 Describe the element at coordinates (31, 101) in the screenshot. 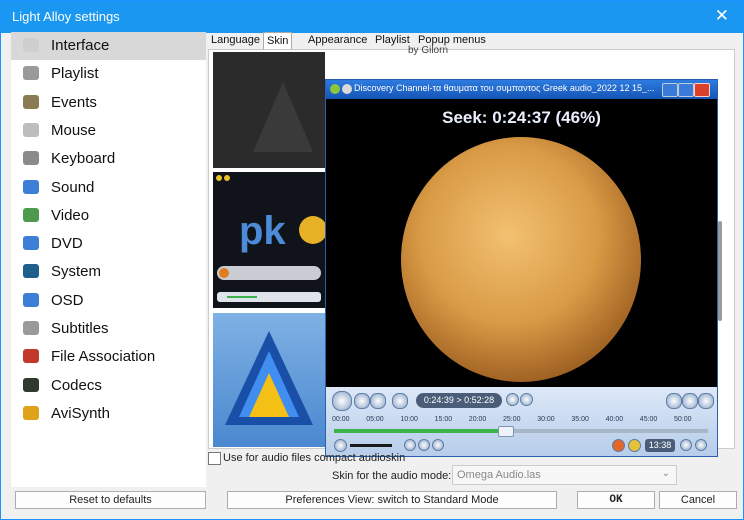

I see `events-icon` at that location.